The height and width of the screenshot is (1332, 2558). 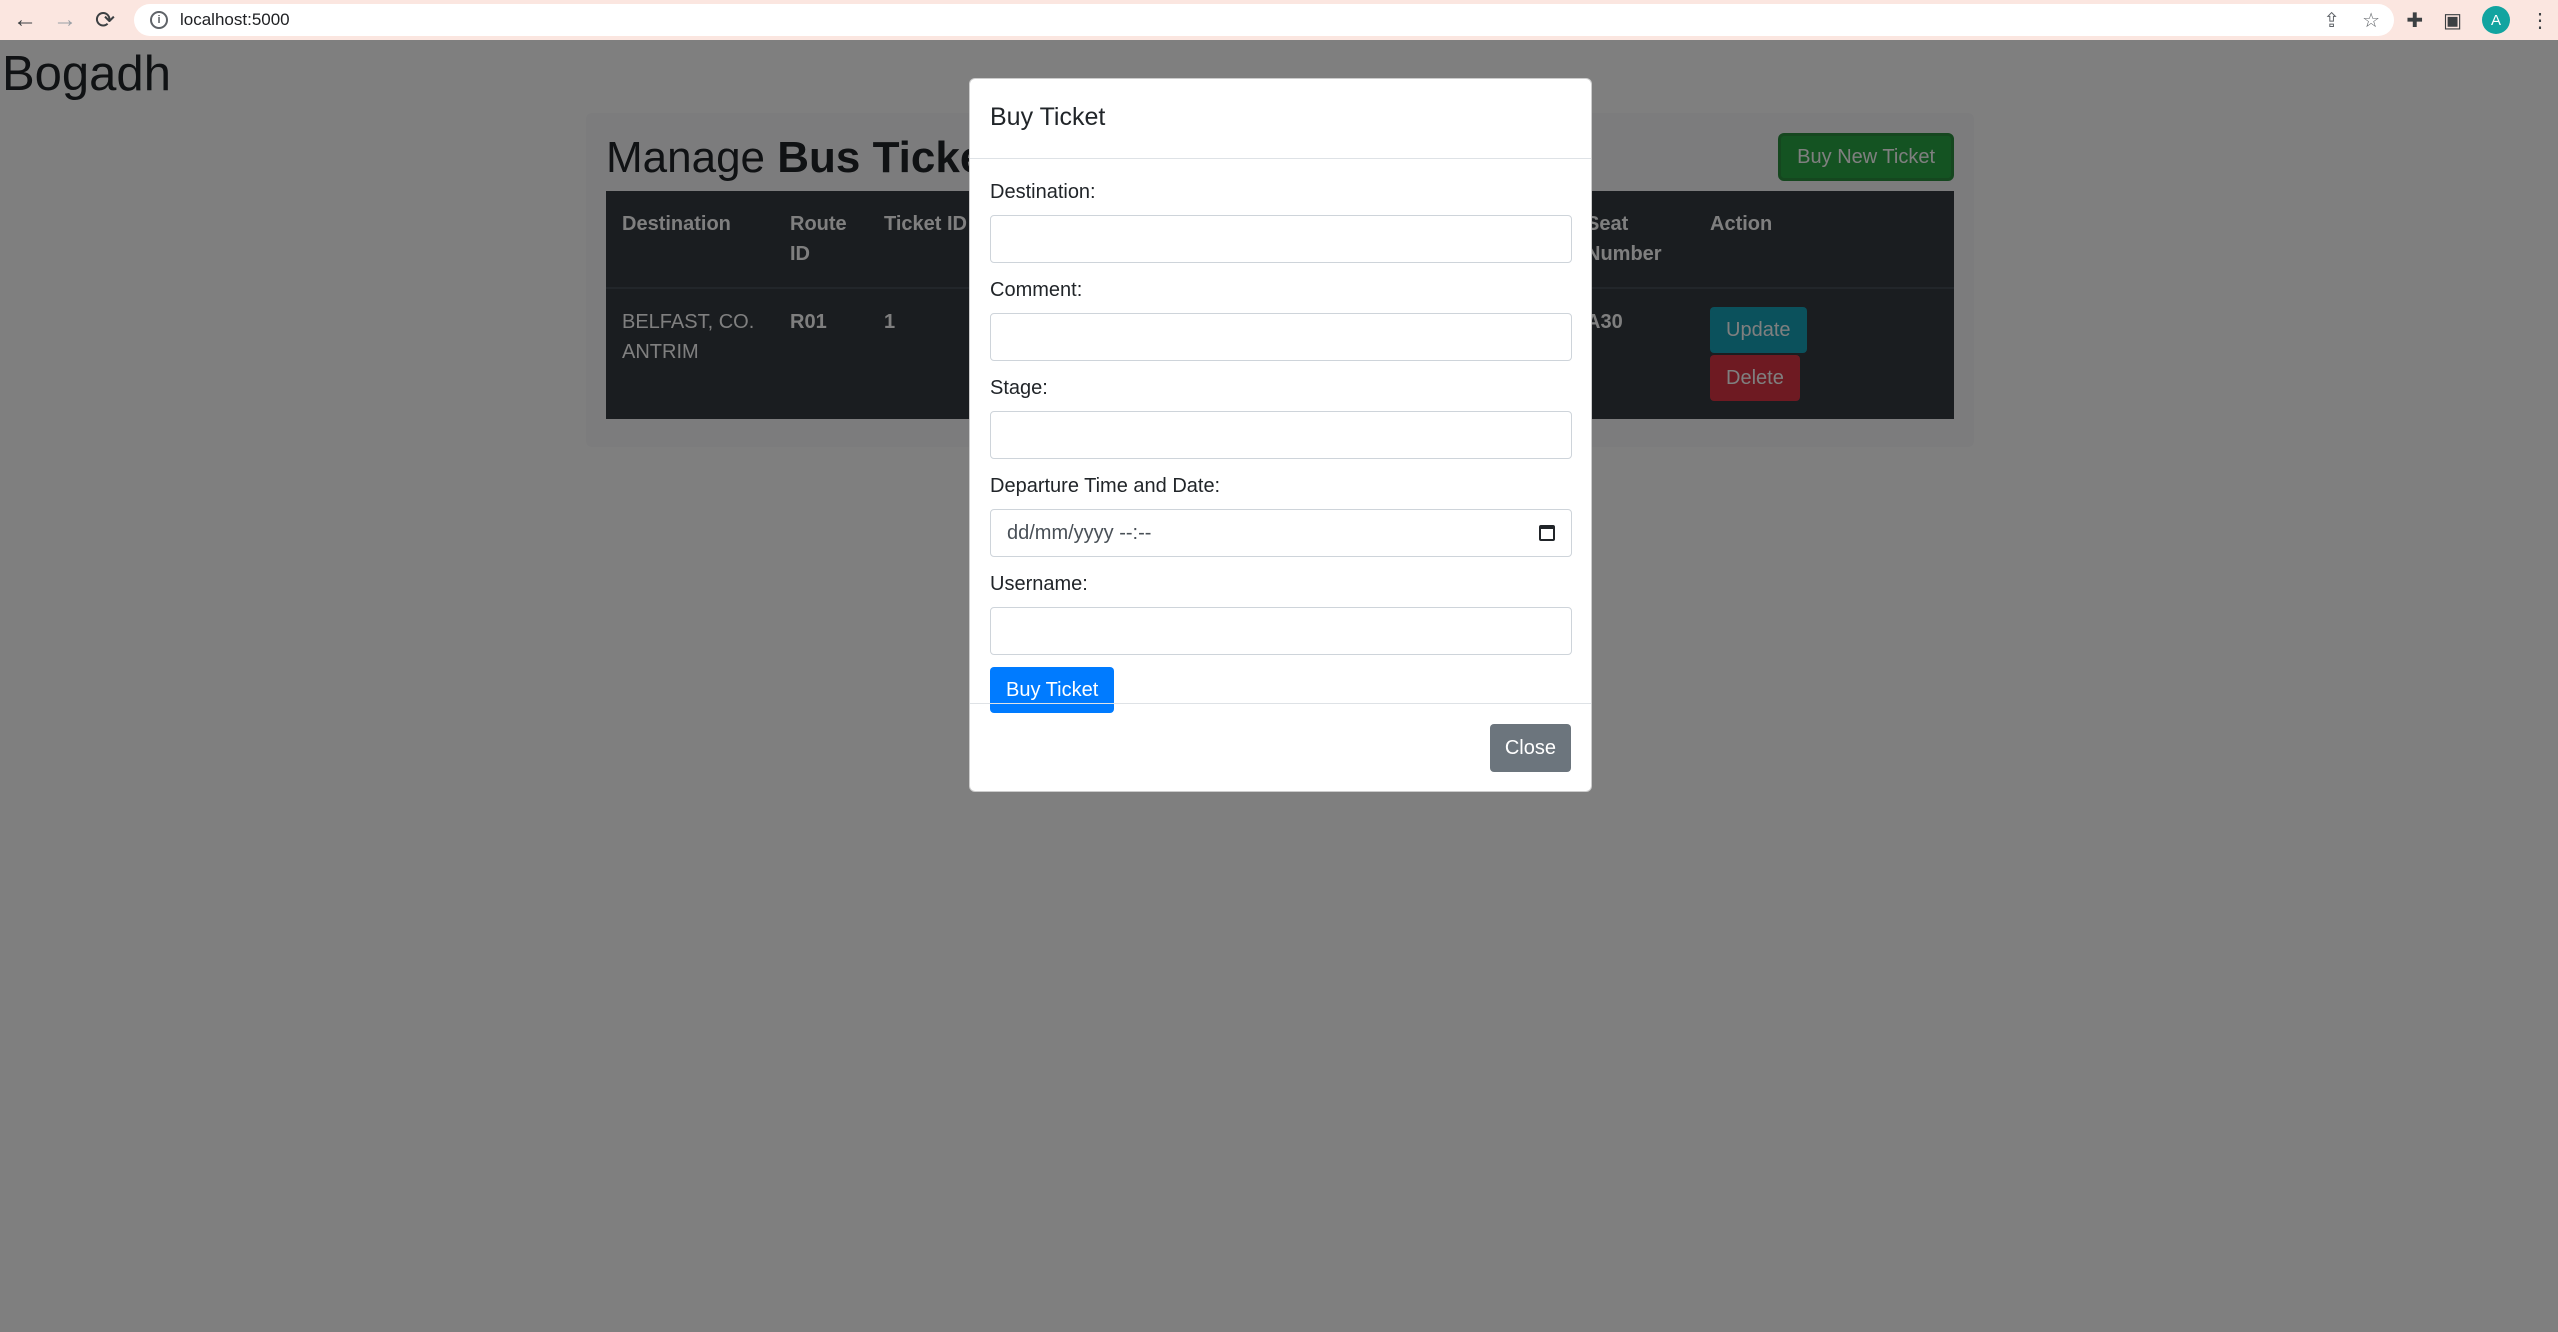 I want to click on reload-icon: ⟳, so click(x=105, y=20).